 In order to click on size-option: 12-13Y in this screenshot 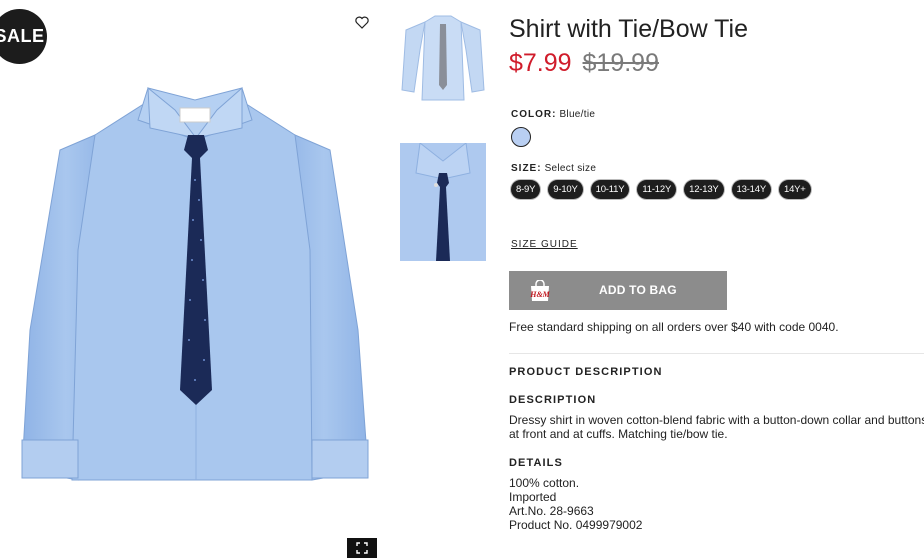, I will do `click(704, 189)`.